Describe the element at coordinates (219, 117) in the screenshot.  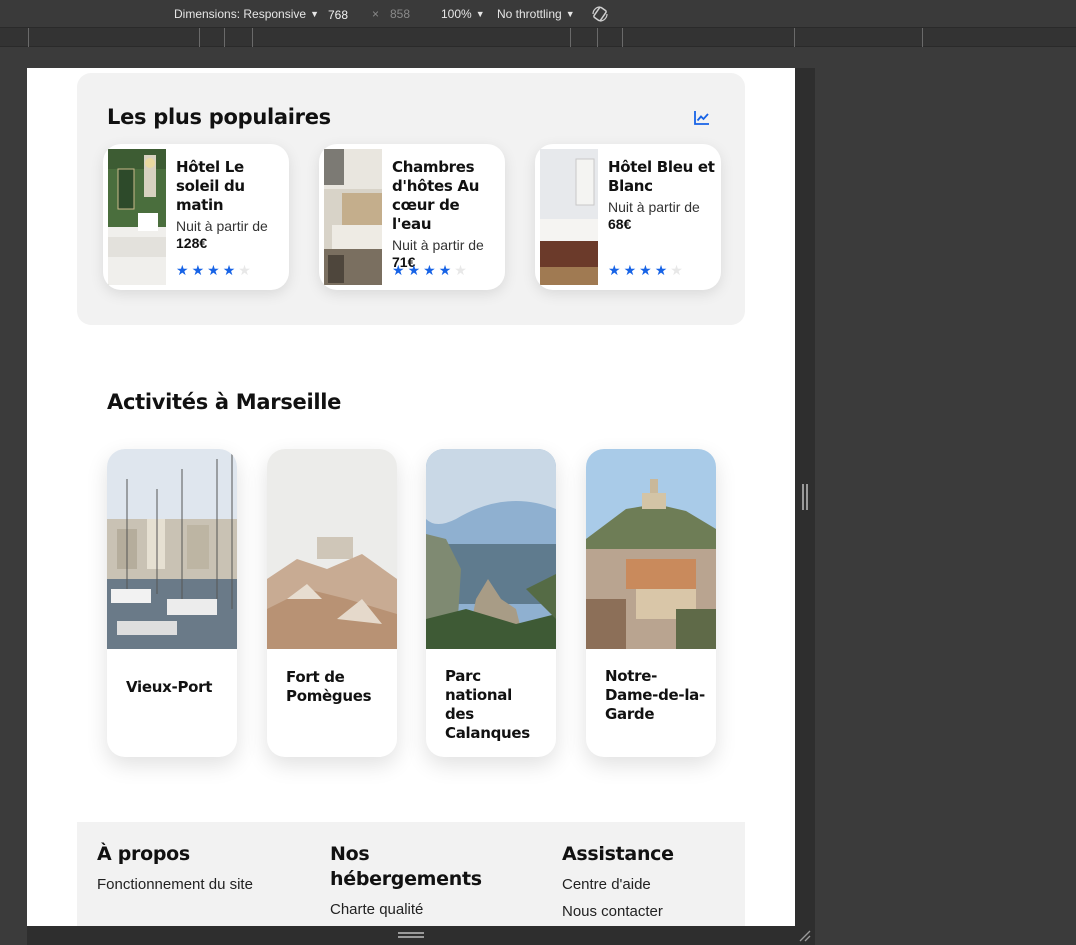
I see `popular-title: Les plus populaires` at that location.